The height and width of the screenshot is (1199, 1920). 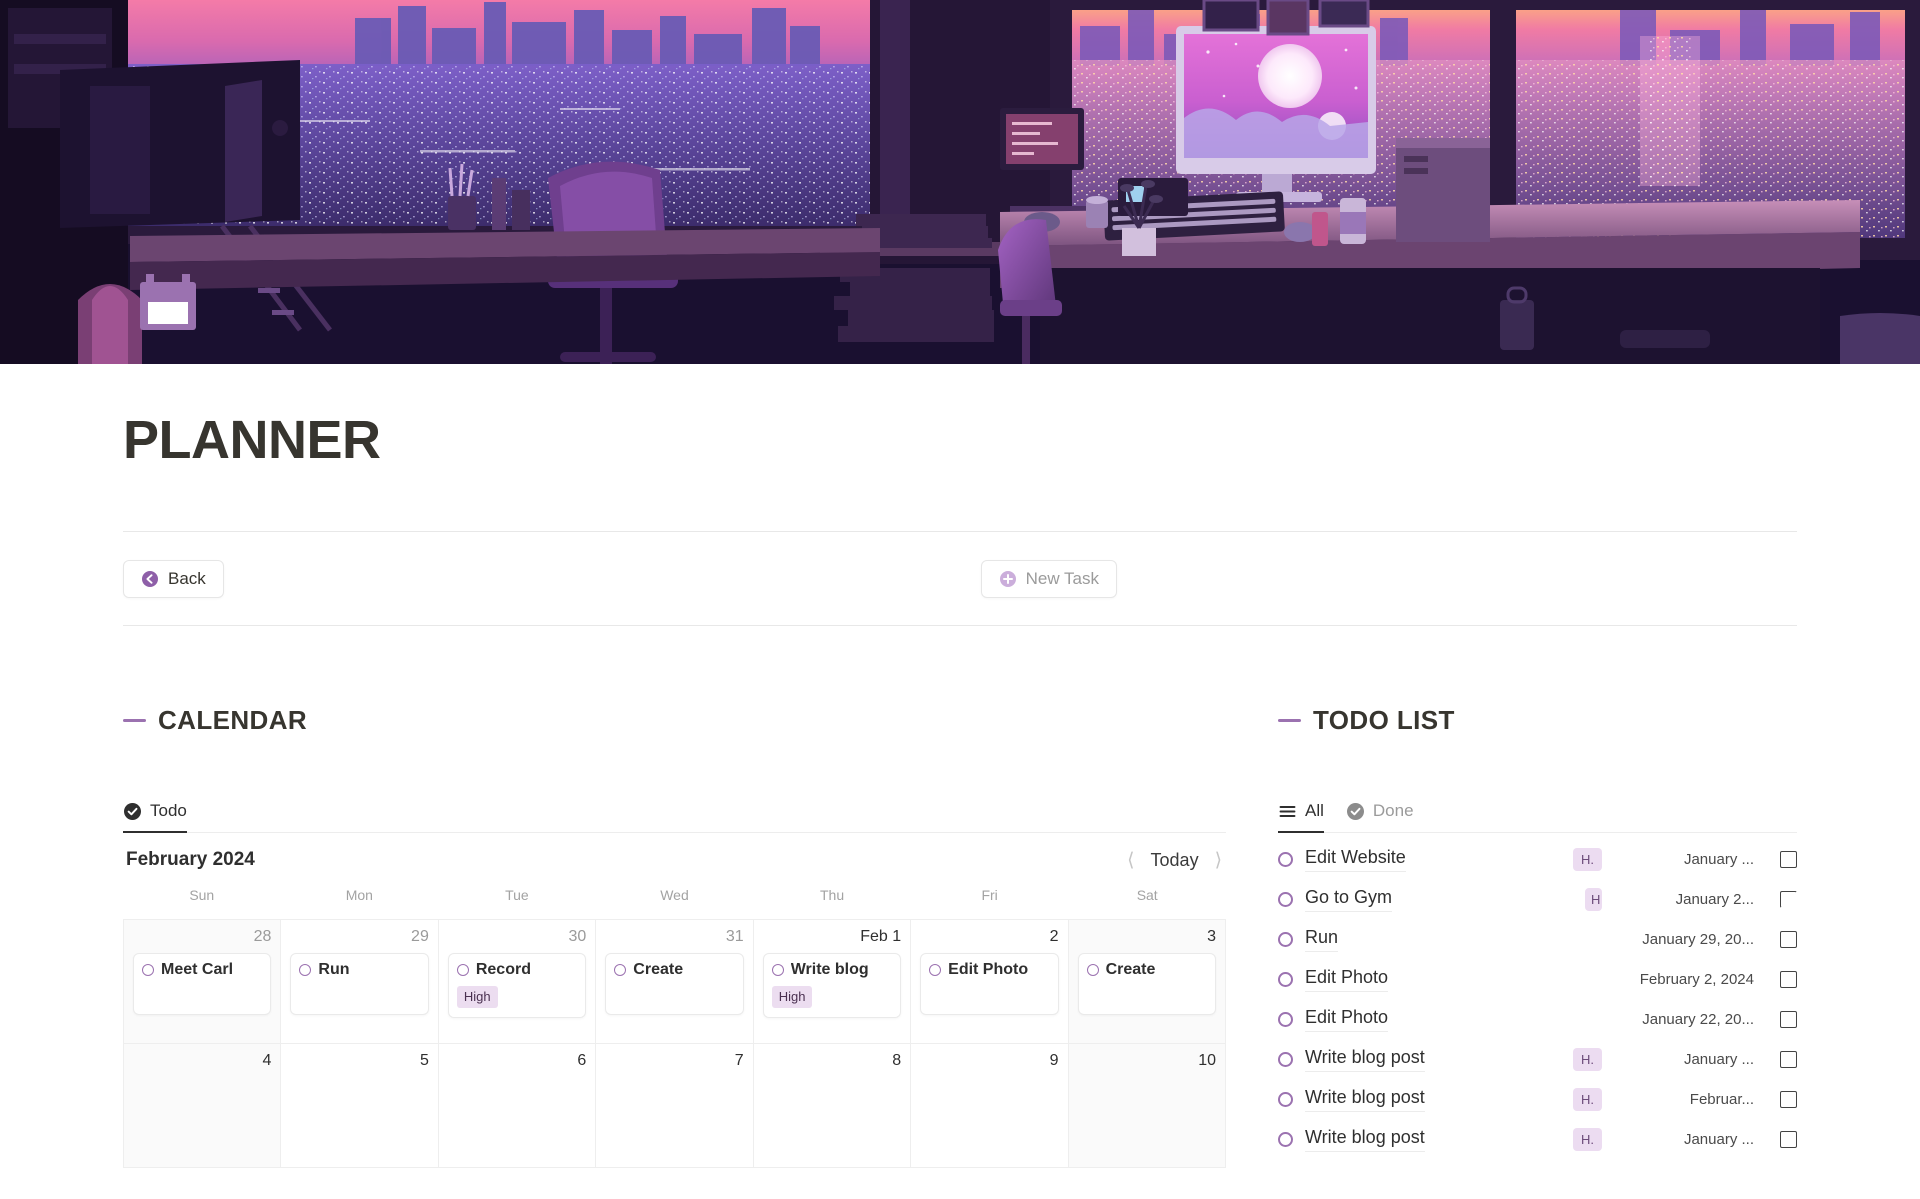 I want to click on tab-all: All, so click(x=1301, y=817).